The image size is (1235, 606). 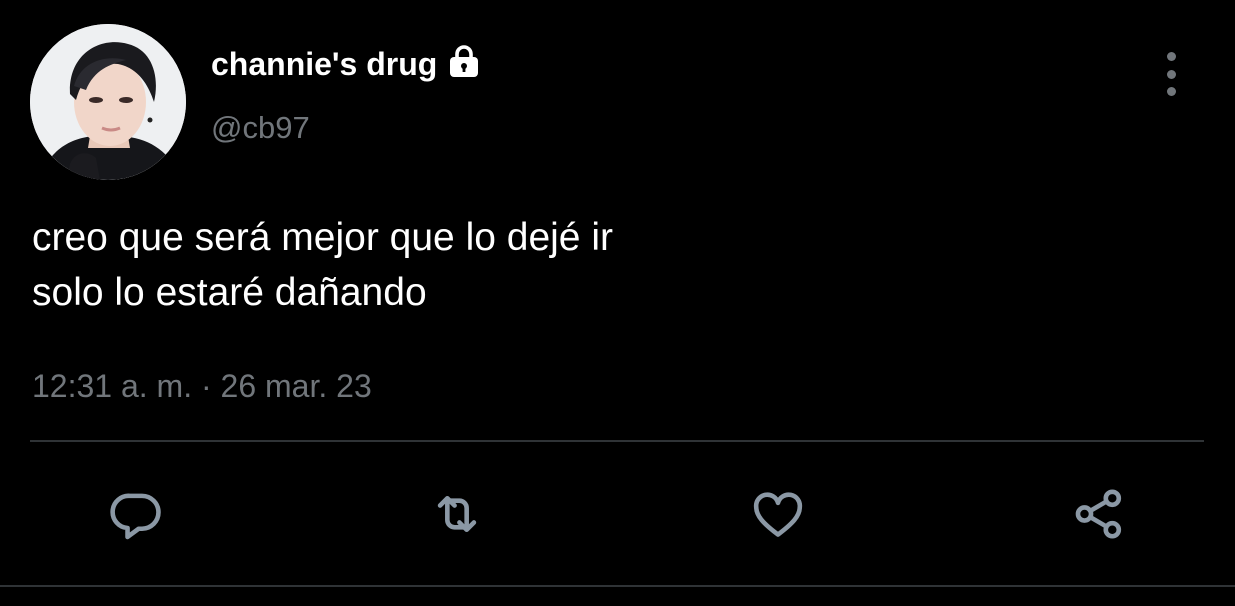 I want to click on tweet-text-line: creo que será mejor que lo dejé ir, so click(x=322, y=237).